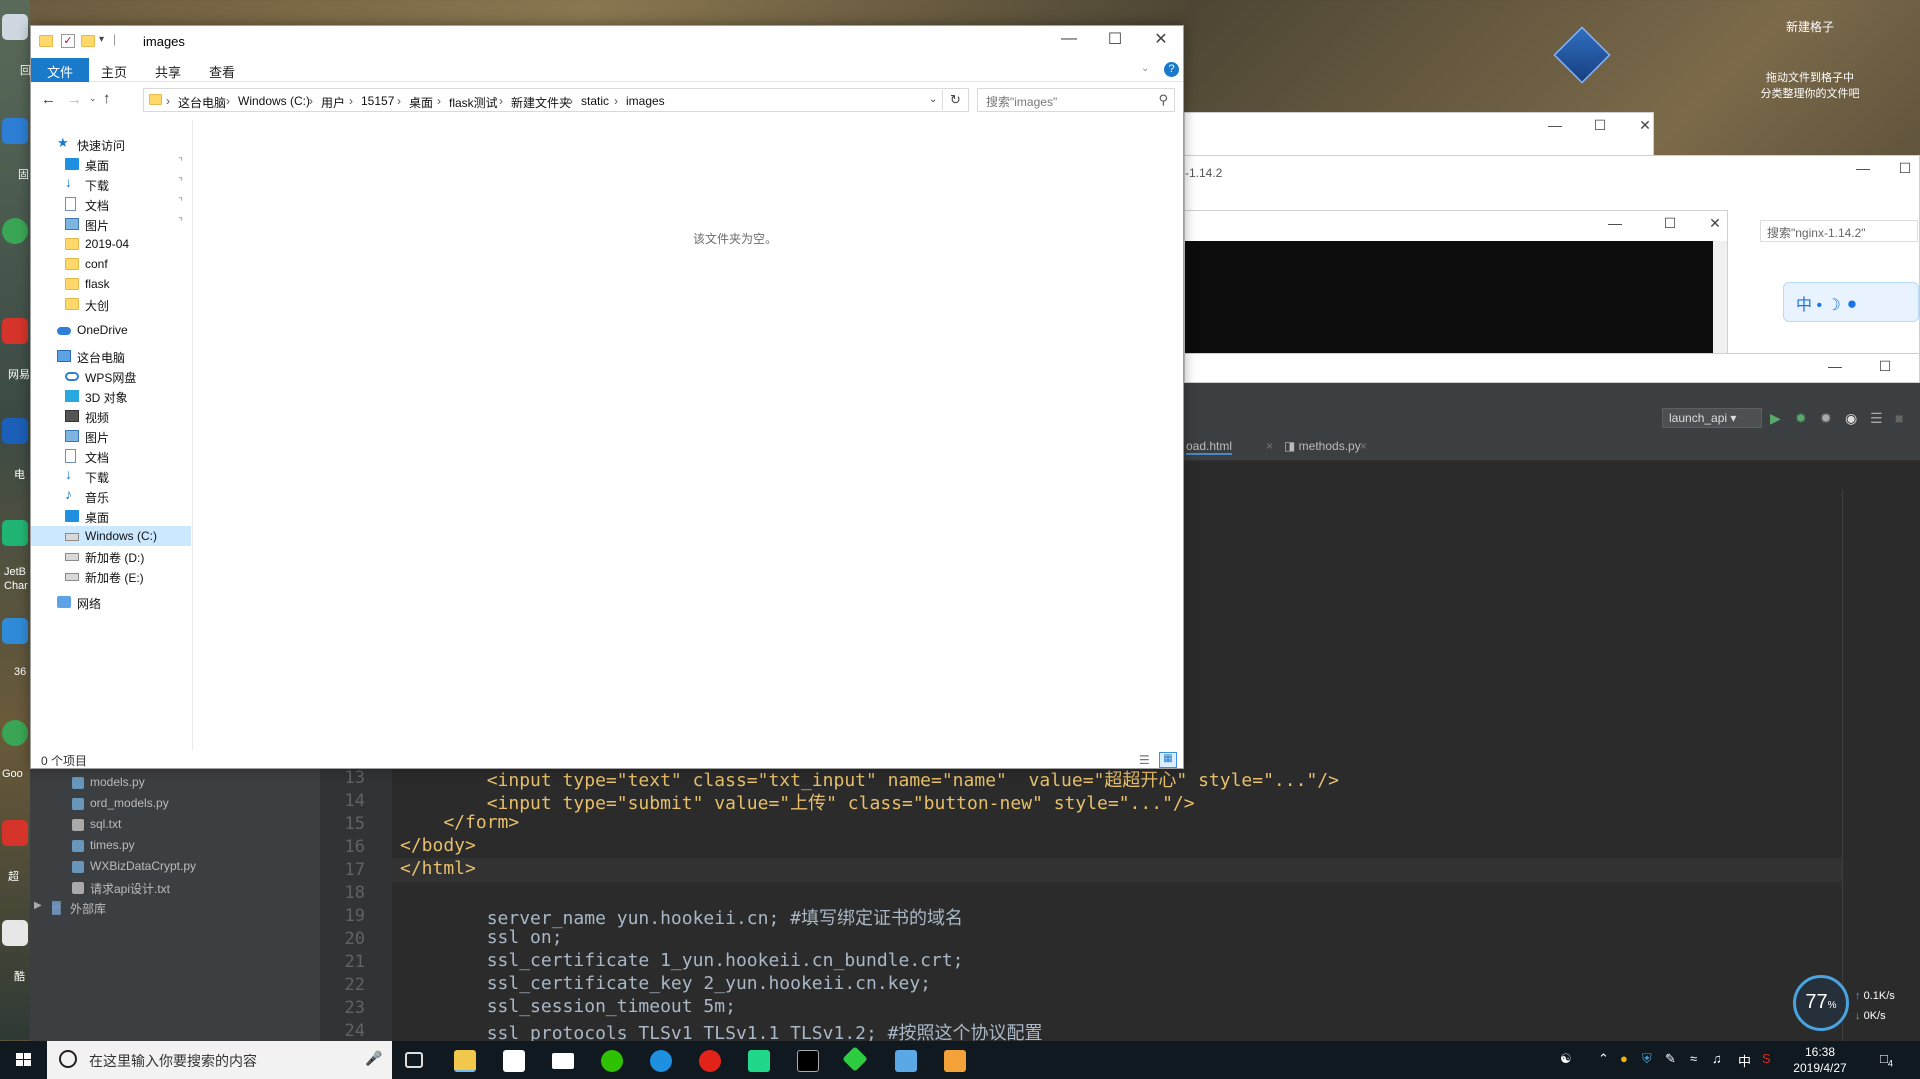  Describe the element at coordinates (15, 131) in the screenshot. I see `desktop-app-icon` at that location.